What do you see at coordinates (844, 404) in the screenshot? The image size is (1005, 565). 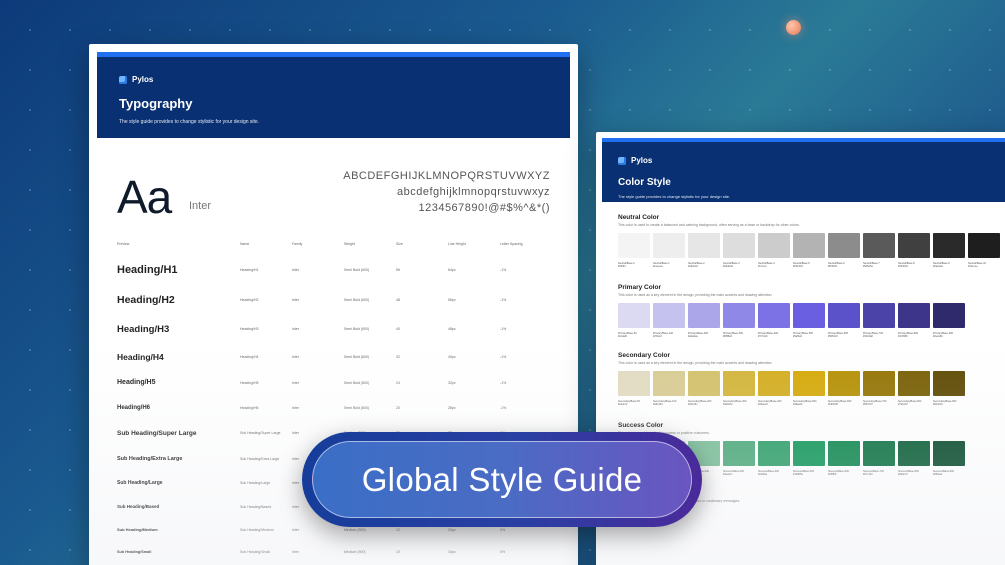 I see `swatch-label: Secondary/Base-600 #b69208` at bounding box center [844, 404].